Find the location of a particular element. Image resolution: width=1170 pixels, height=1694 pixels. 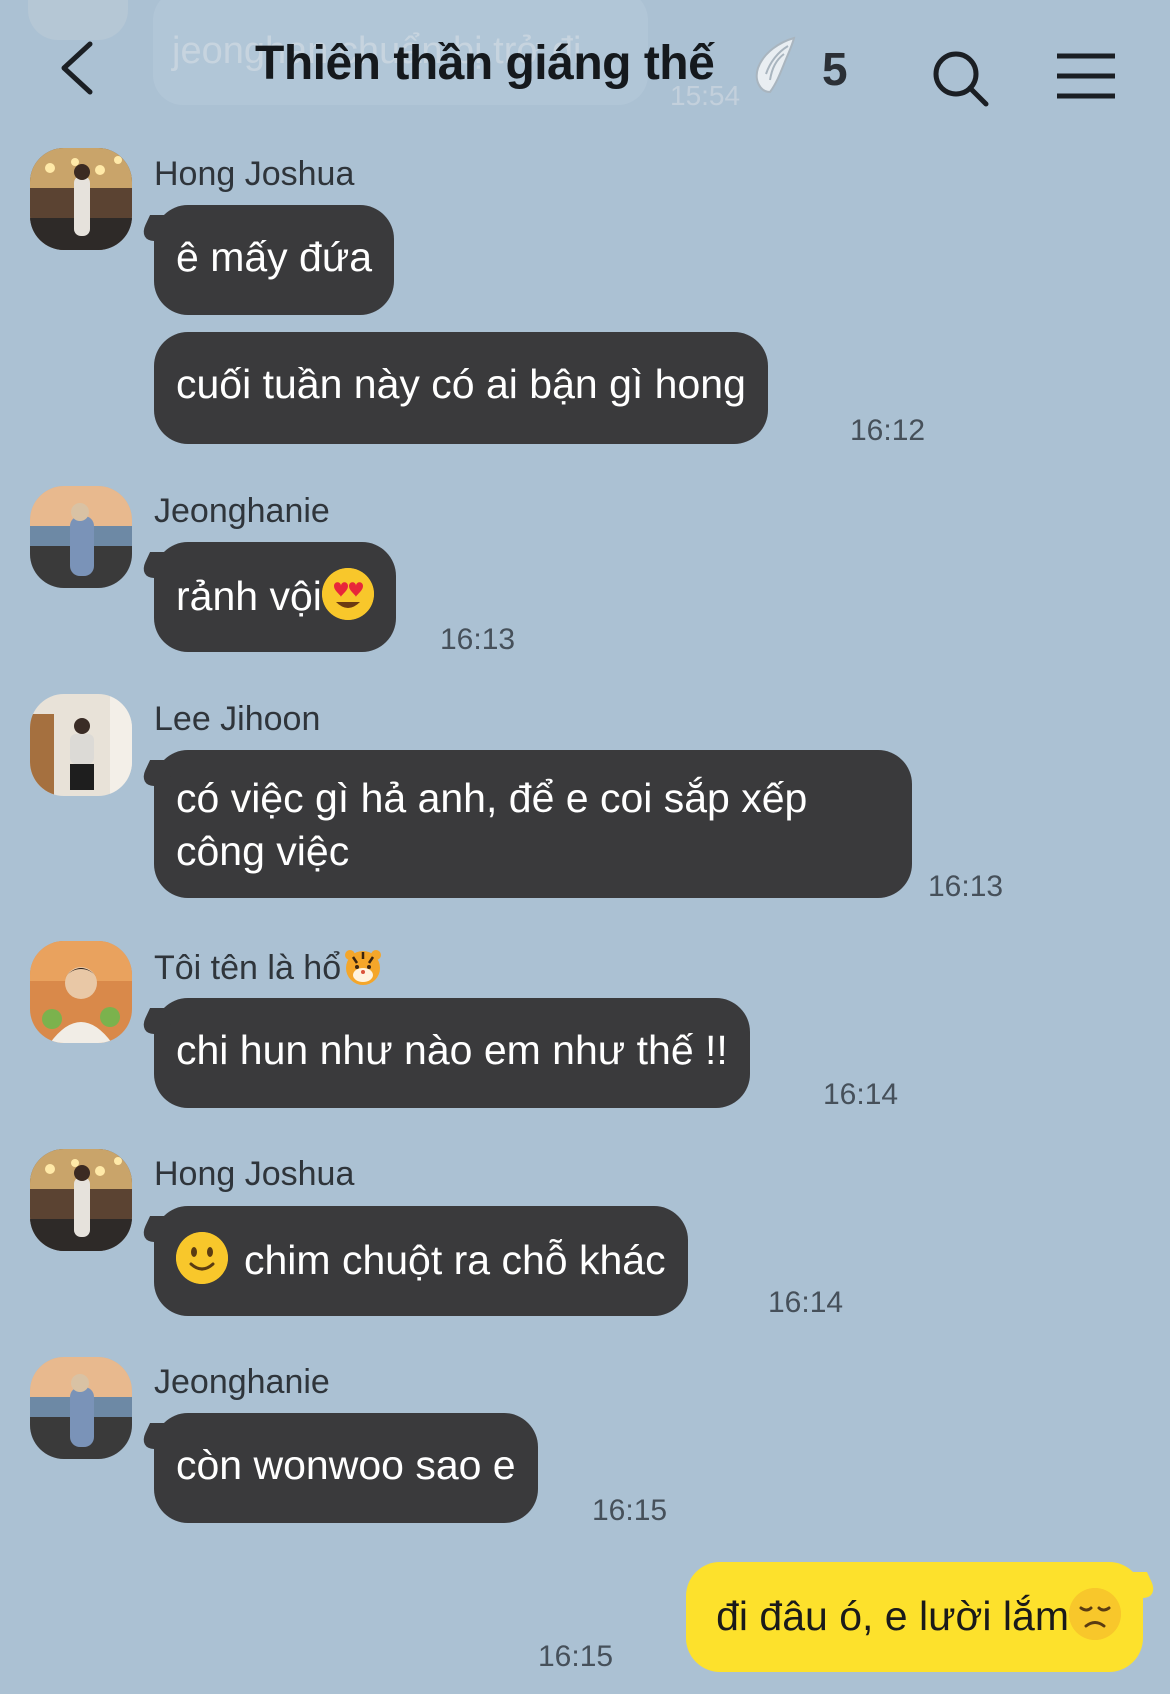

menu-button is located at coordinates (1086, 76).